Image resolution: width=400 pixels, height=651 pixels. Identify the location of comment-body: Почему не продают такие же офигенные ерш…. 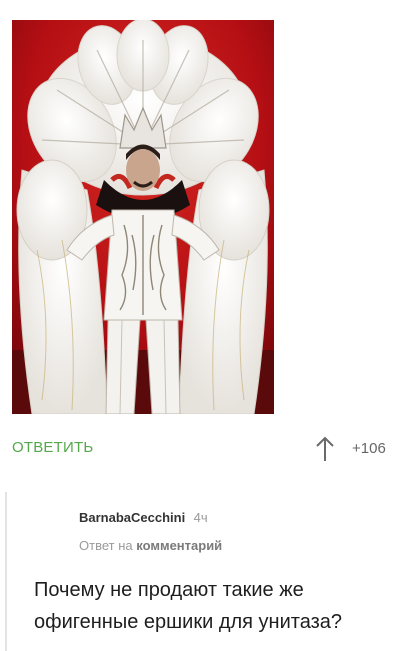
(188, 606).